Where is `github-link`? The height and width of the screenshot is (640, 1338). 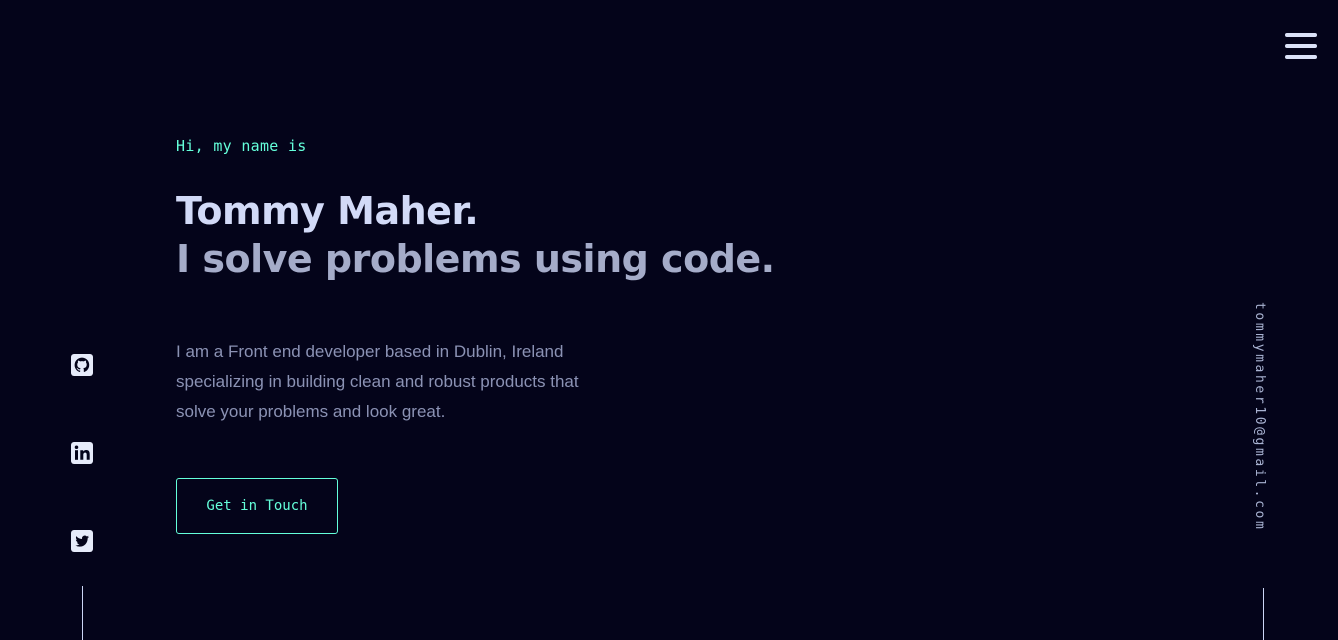 github-link is located at coordinates (82, 365).